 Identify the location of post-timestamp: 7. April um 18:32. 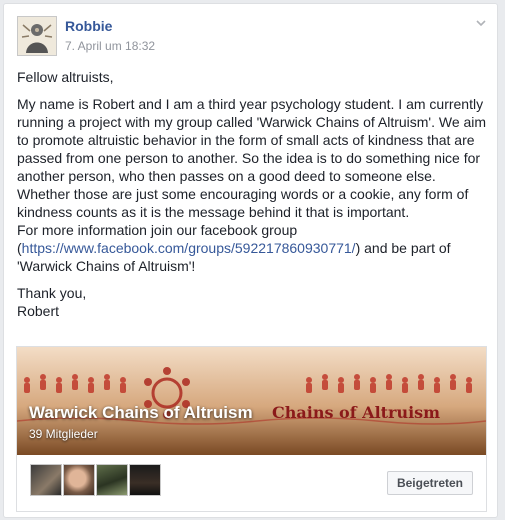
(110, 46).